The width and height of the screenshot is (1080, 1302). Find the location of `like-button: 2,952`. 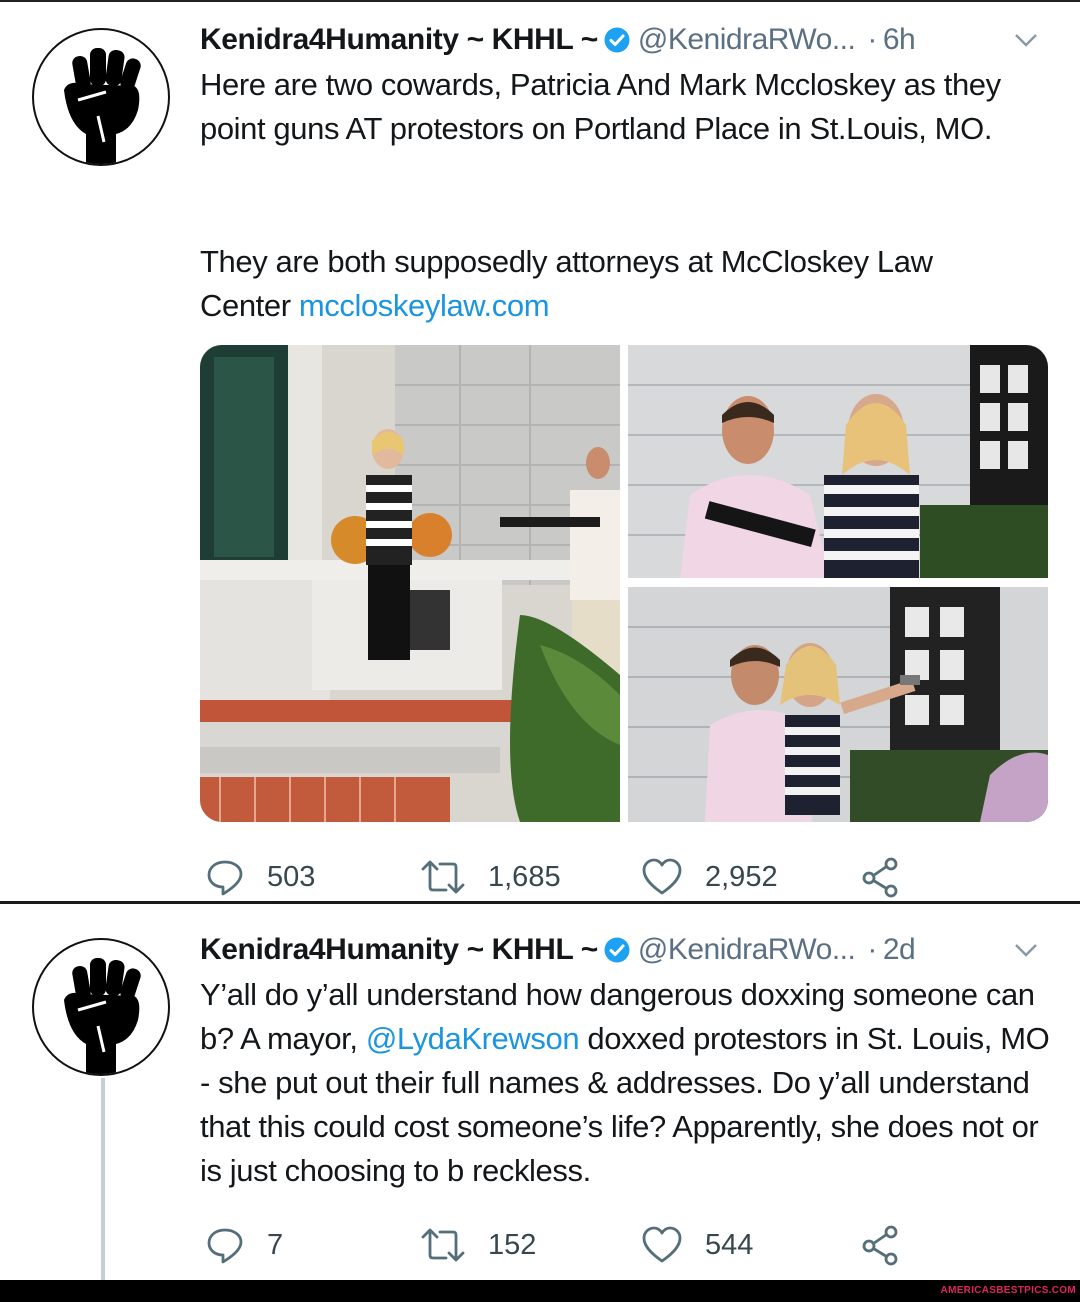

like-button: 2,952 is located at coordinates (709, 877).